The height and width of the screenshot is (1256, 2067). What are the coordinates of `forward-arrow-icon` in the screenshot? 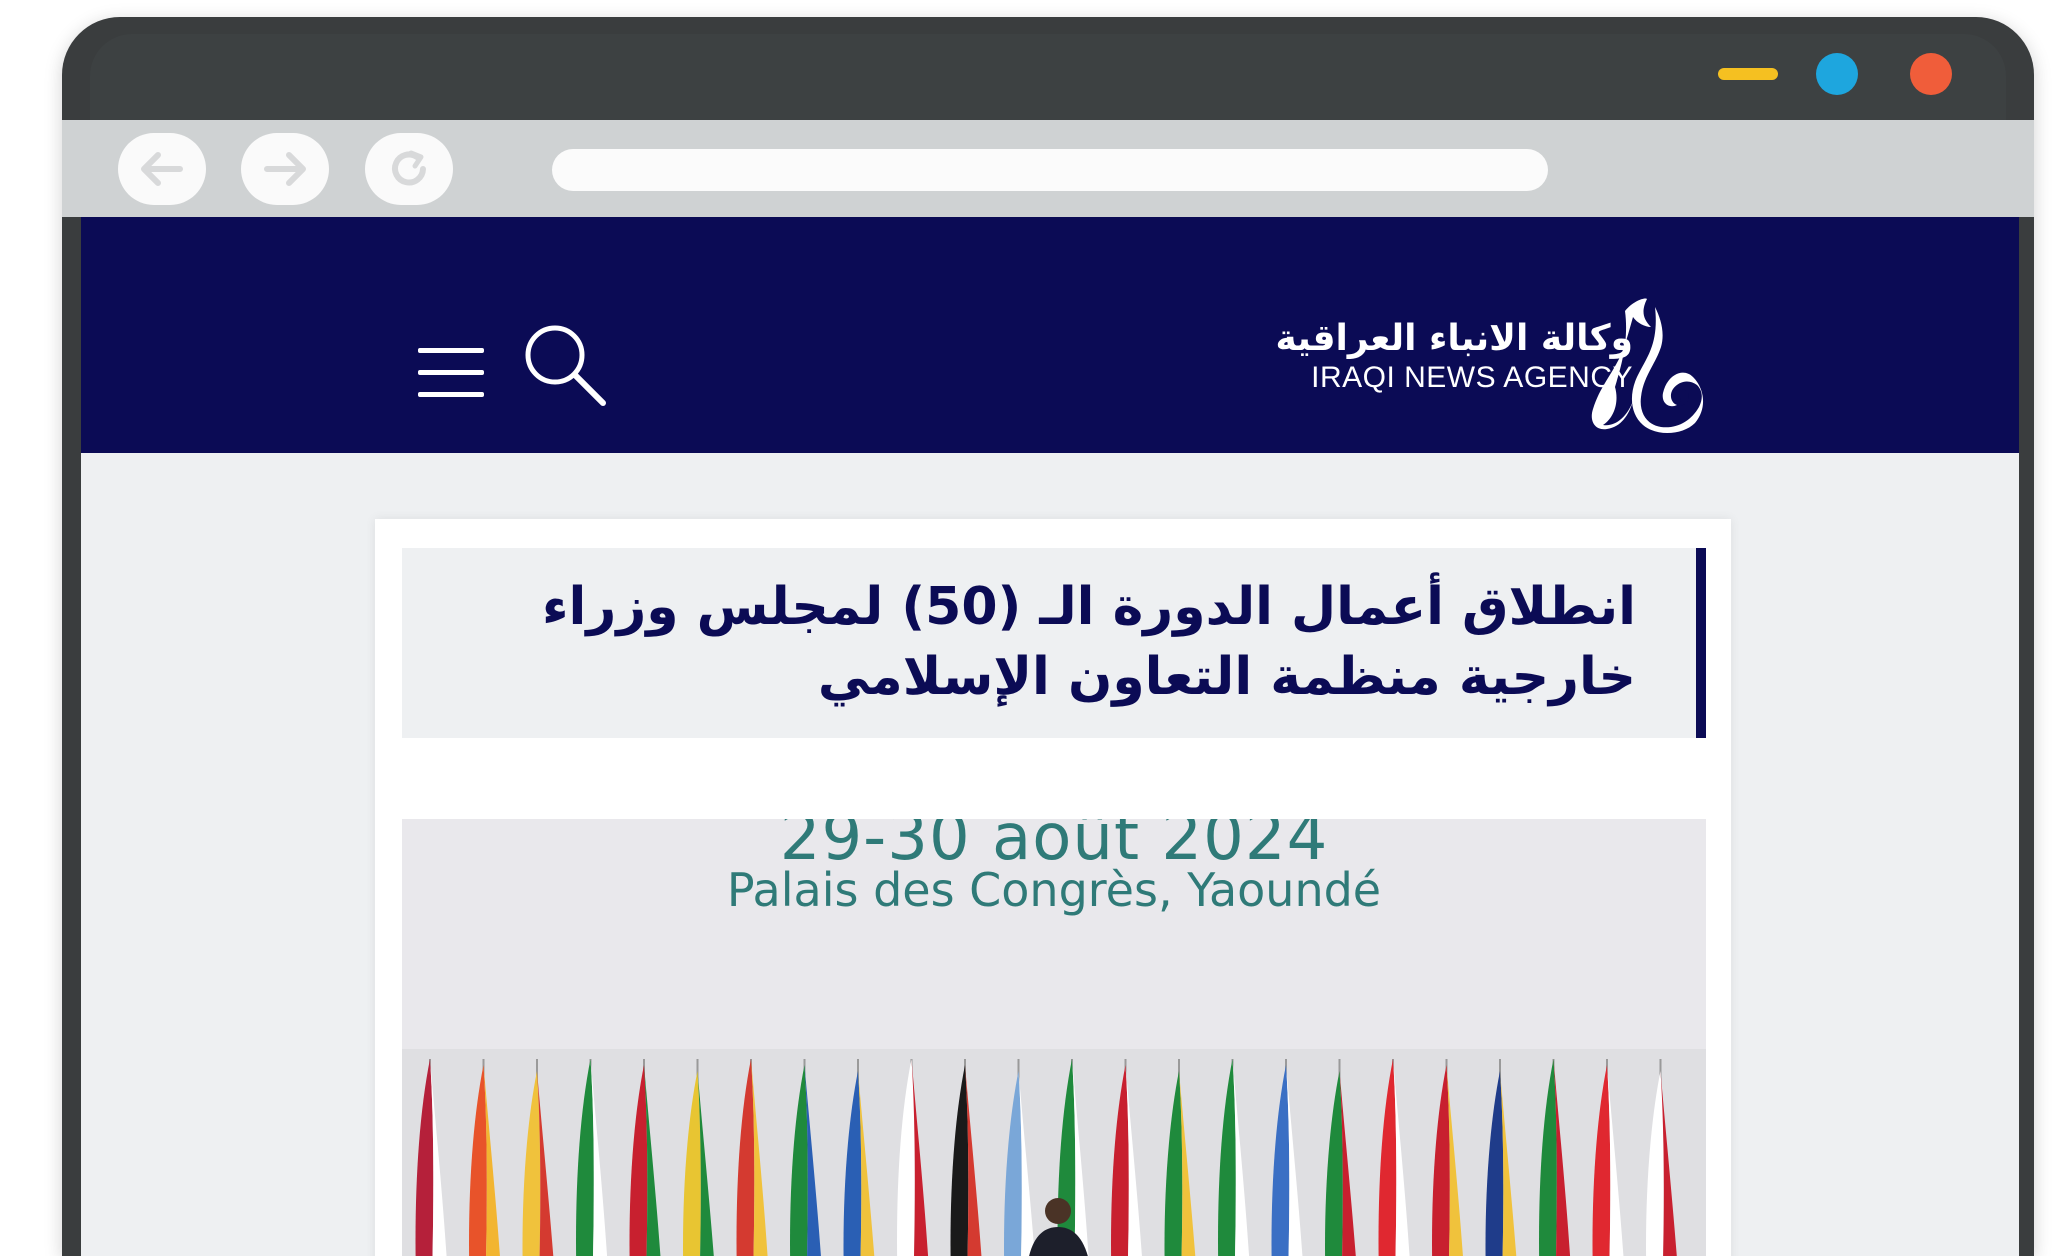 It's located at (285, 169).